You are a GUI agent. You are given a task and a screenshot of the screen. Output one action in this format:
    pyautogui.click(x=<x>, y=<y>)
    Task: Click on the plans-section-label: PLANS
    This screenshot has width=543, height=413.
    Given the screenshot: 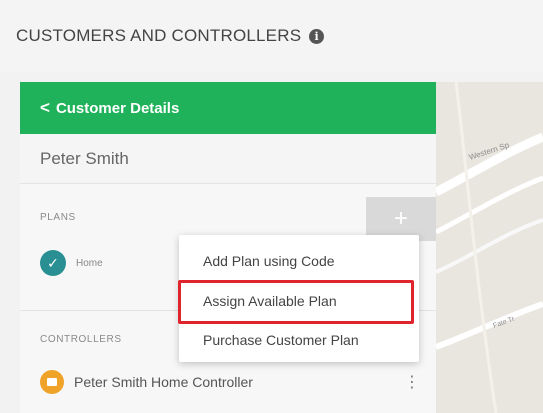 What is the action you would take?
    pyautogui.click(x=58, y=217)
    